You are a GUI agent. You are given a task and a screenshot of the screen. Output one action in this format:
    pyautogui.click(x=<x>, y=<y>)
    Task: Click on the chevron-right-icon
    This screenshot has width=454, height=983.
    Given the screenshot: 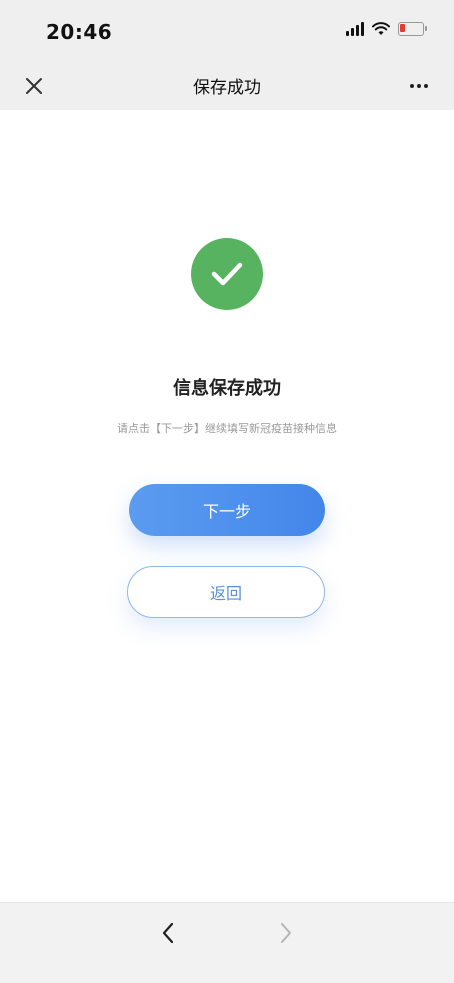 What is the action you would take?
    pyautogui.click(x=286, y=933)
    